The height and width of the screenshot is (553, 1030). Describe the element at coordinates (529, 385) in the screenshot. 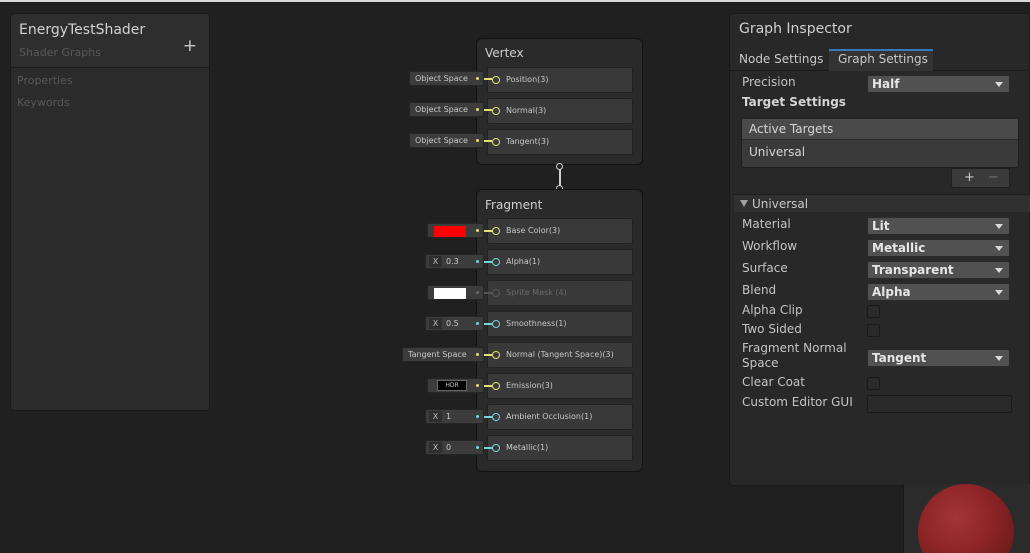

I see `emission-label: Emission(3)` at that location.